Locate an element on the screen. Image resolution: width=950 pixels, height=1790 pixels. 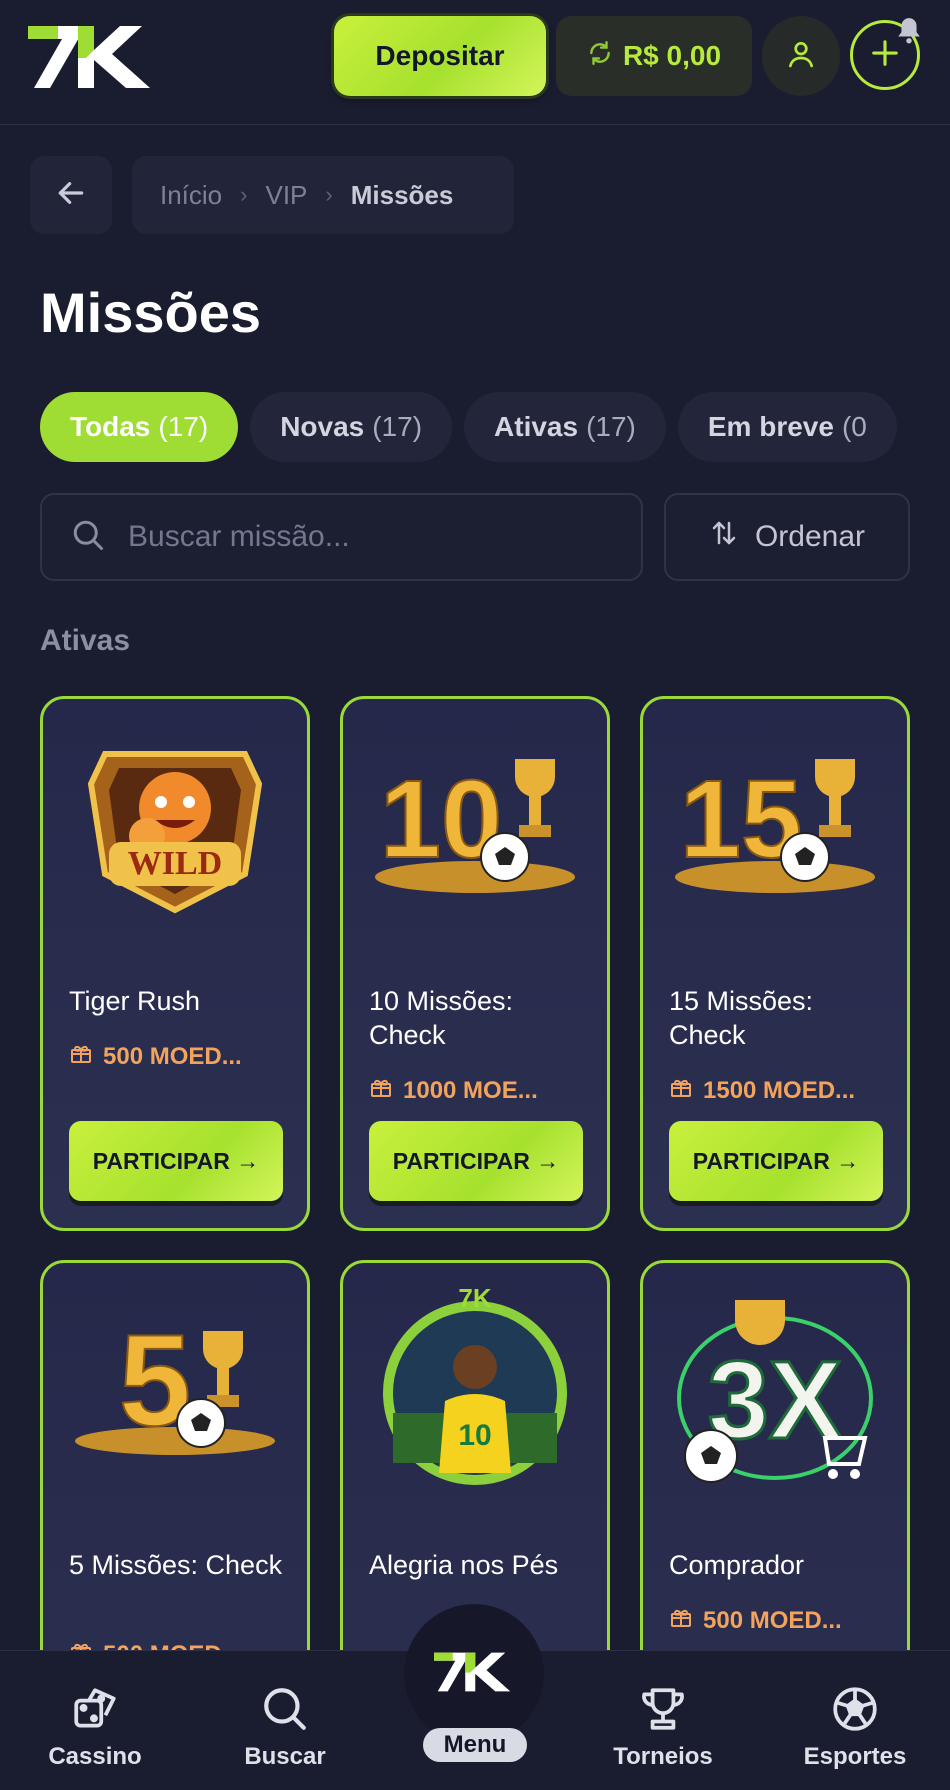
nav-label: Esportes is located at coordinates (855, 1756).